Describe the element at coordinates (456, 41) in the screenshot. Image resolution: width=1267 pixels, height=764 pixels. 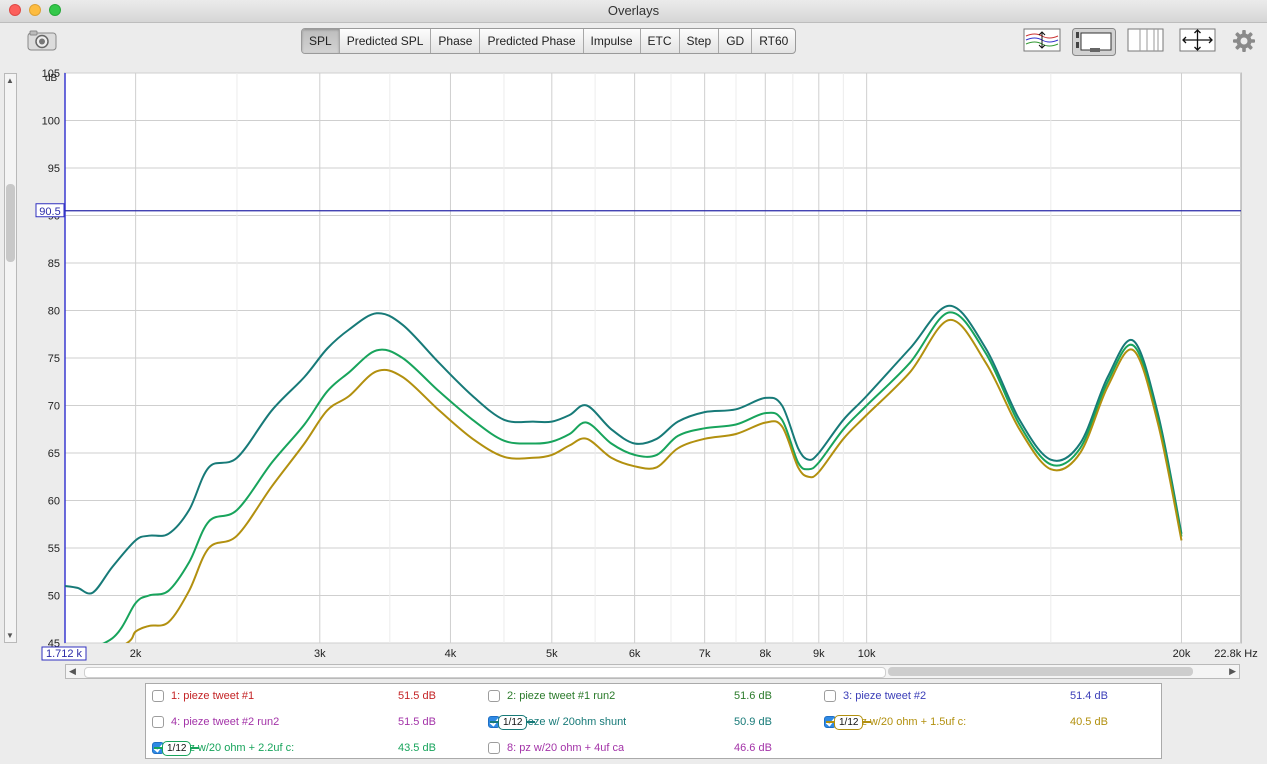
I see `tab-phase: Phase` at that location.